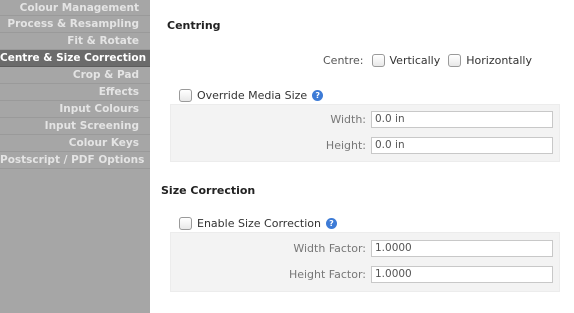 The width and height of the screenshot is (574, 313). What do you see at coordinates (462, 274) in the screenshot?
I see `height-factor-input: 1.0000` at bounding box center [462, 274].